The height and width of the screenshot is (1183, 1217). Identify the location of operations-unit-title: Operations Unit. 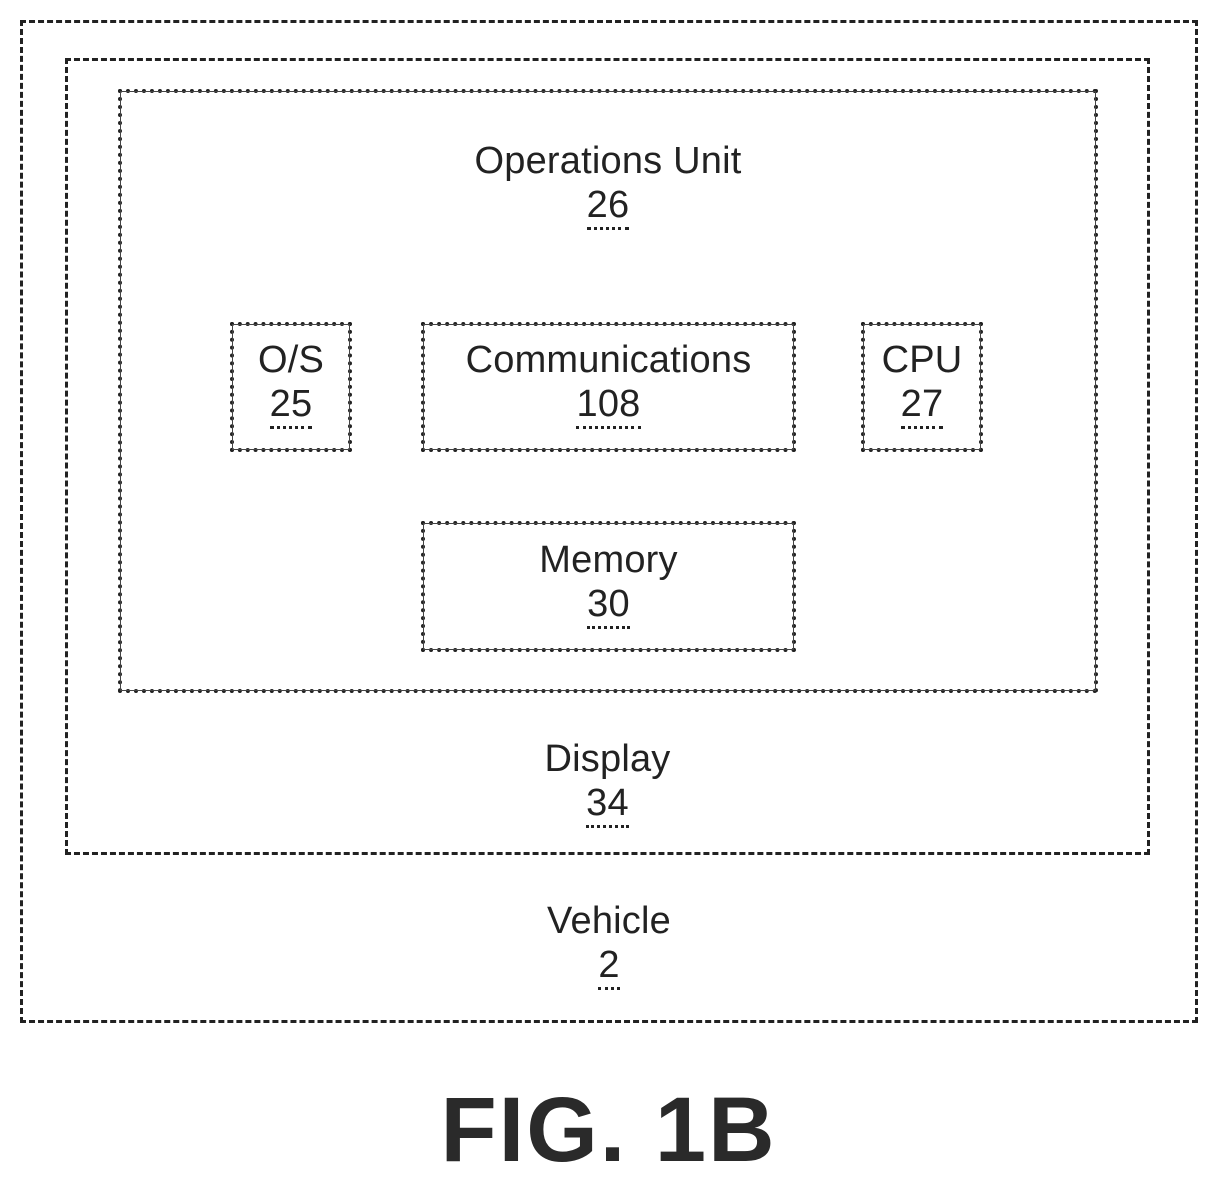
(608, 161).